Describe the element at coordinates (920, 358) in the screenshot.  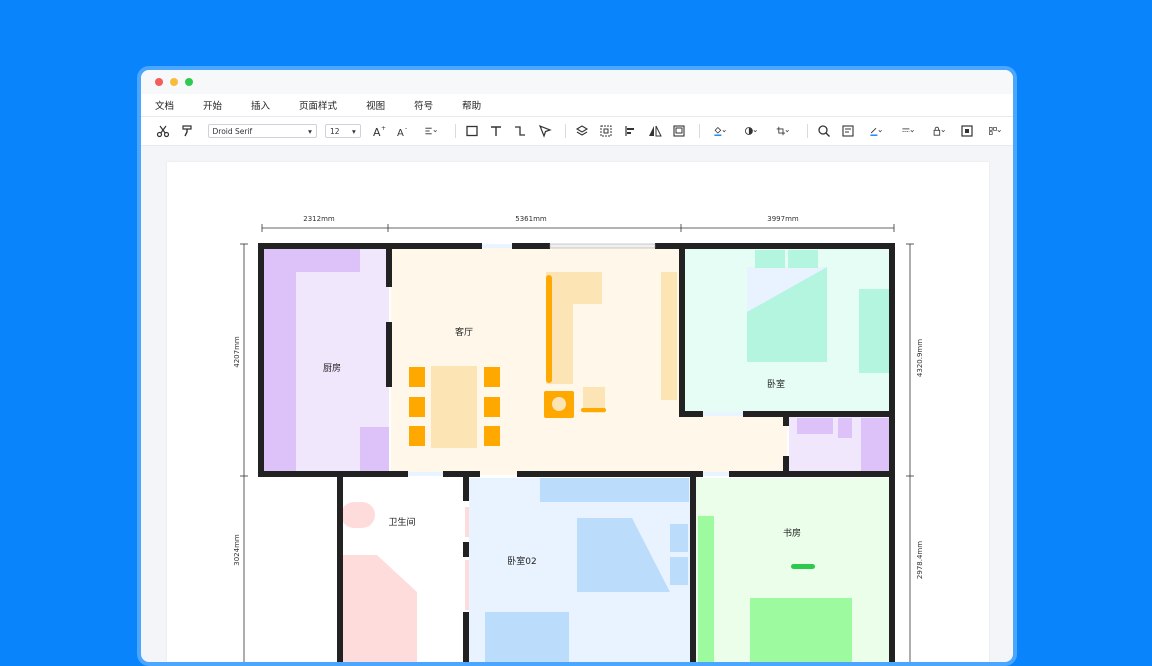
I see `dim-right-1: 4320.9mm` at that location.